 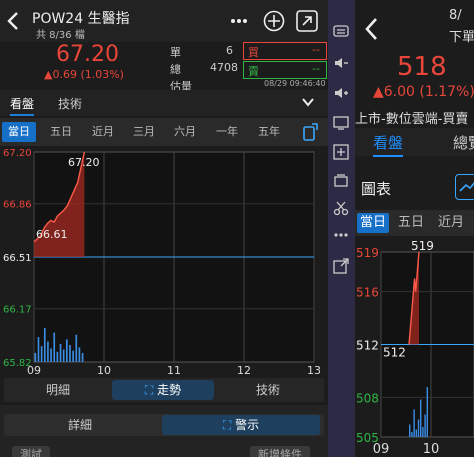 I want to click on sell-box: 賣 --, so click(x=285, y=70).